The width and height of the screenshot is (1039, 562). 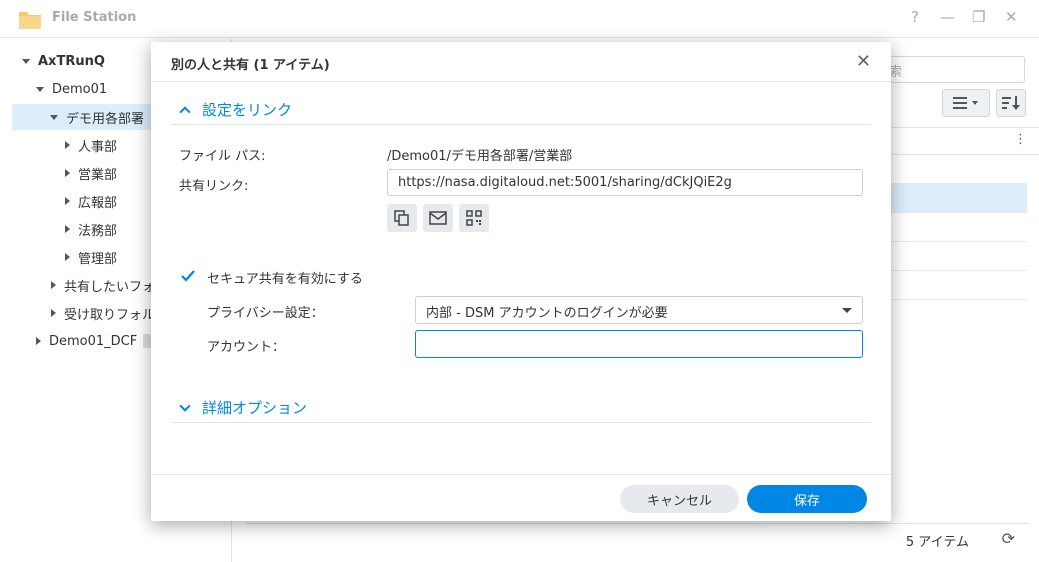 What do you see at coordinates (255, 408) in the screenshot?
I see `section-title: 詳細オプション` at bounding box center [255, 408].